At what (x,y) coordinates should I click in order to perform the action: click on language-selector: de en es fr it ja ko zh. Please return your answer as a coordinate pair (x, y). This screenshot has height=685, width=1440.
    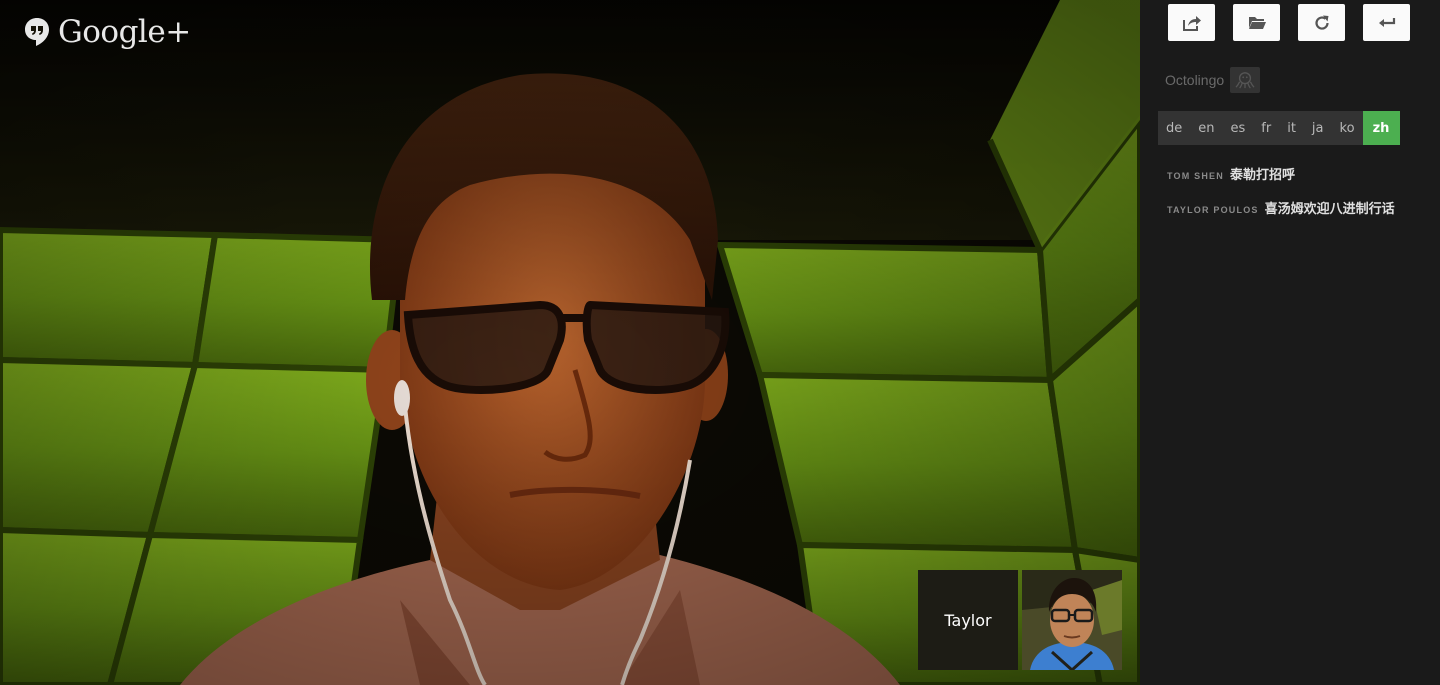
    Looking at the image, I should click on (1279, 128).